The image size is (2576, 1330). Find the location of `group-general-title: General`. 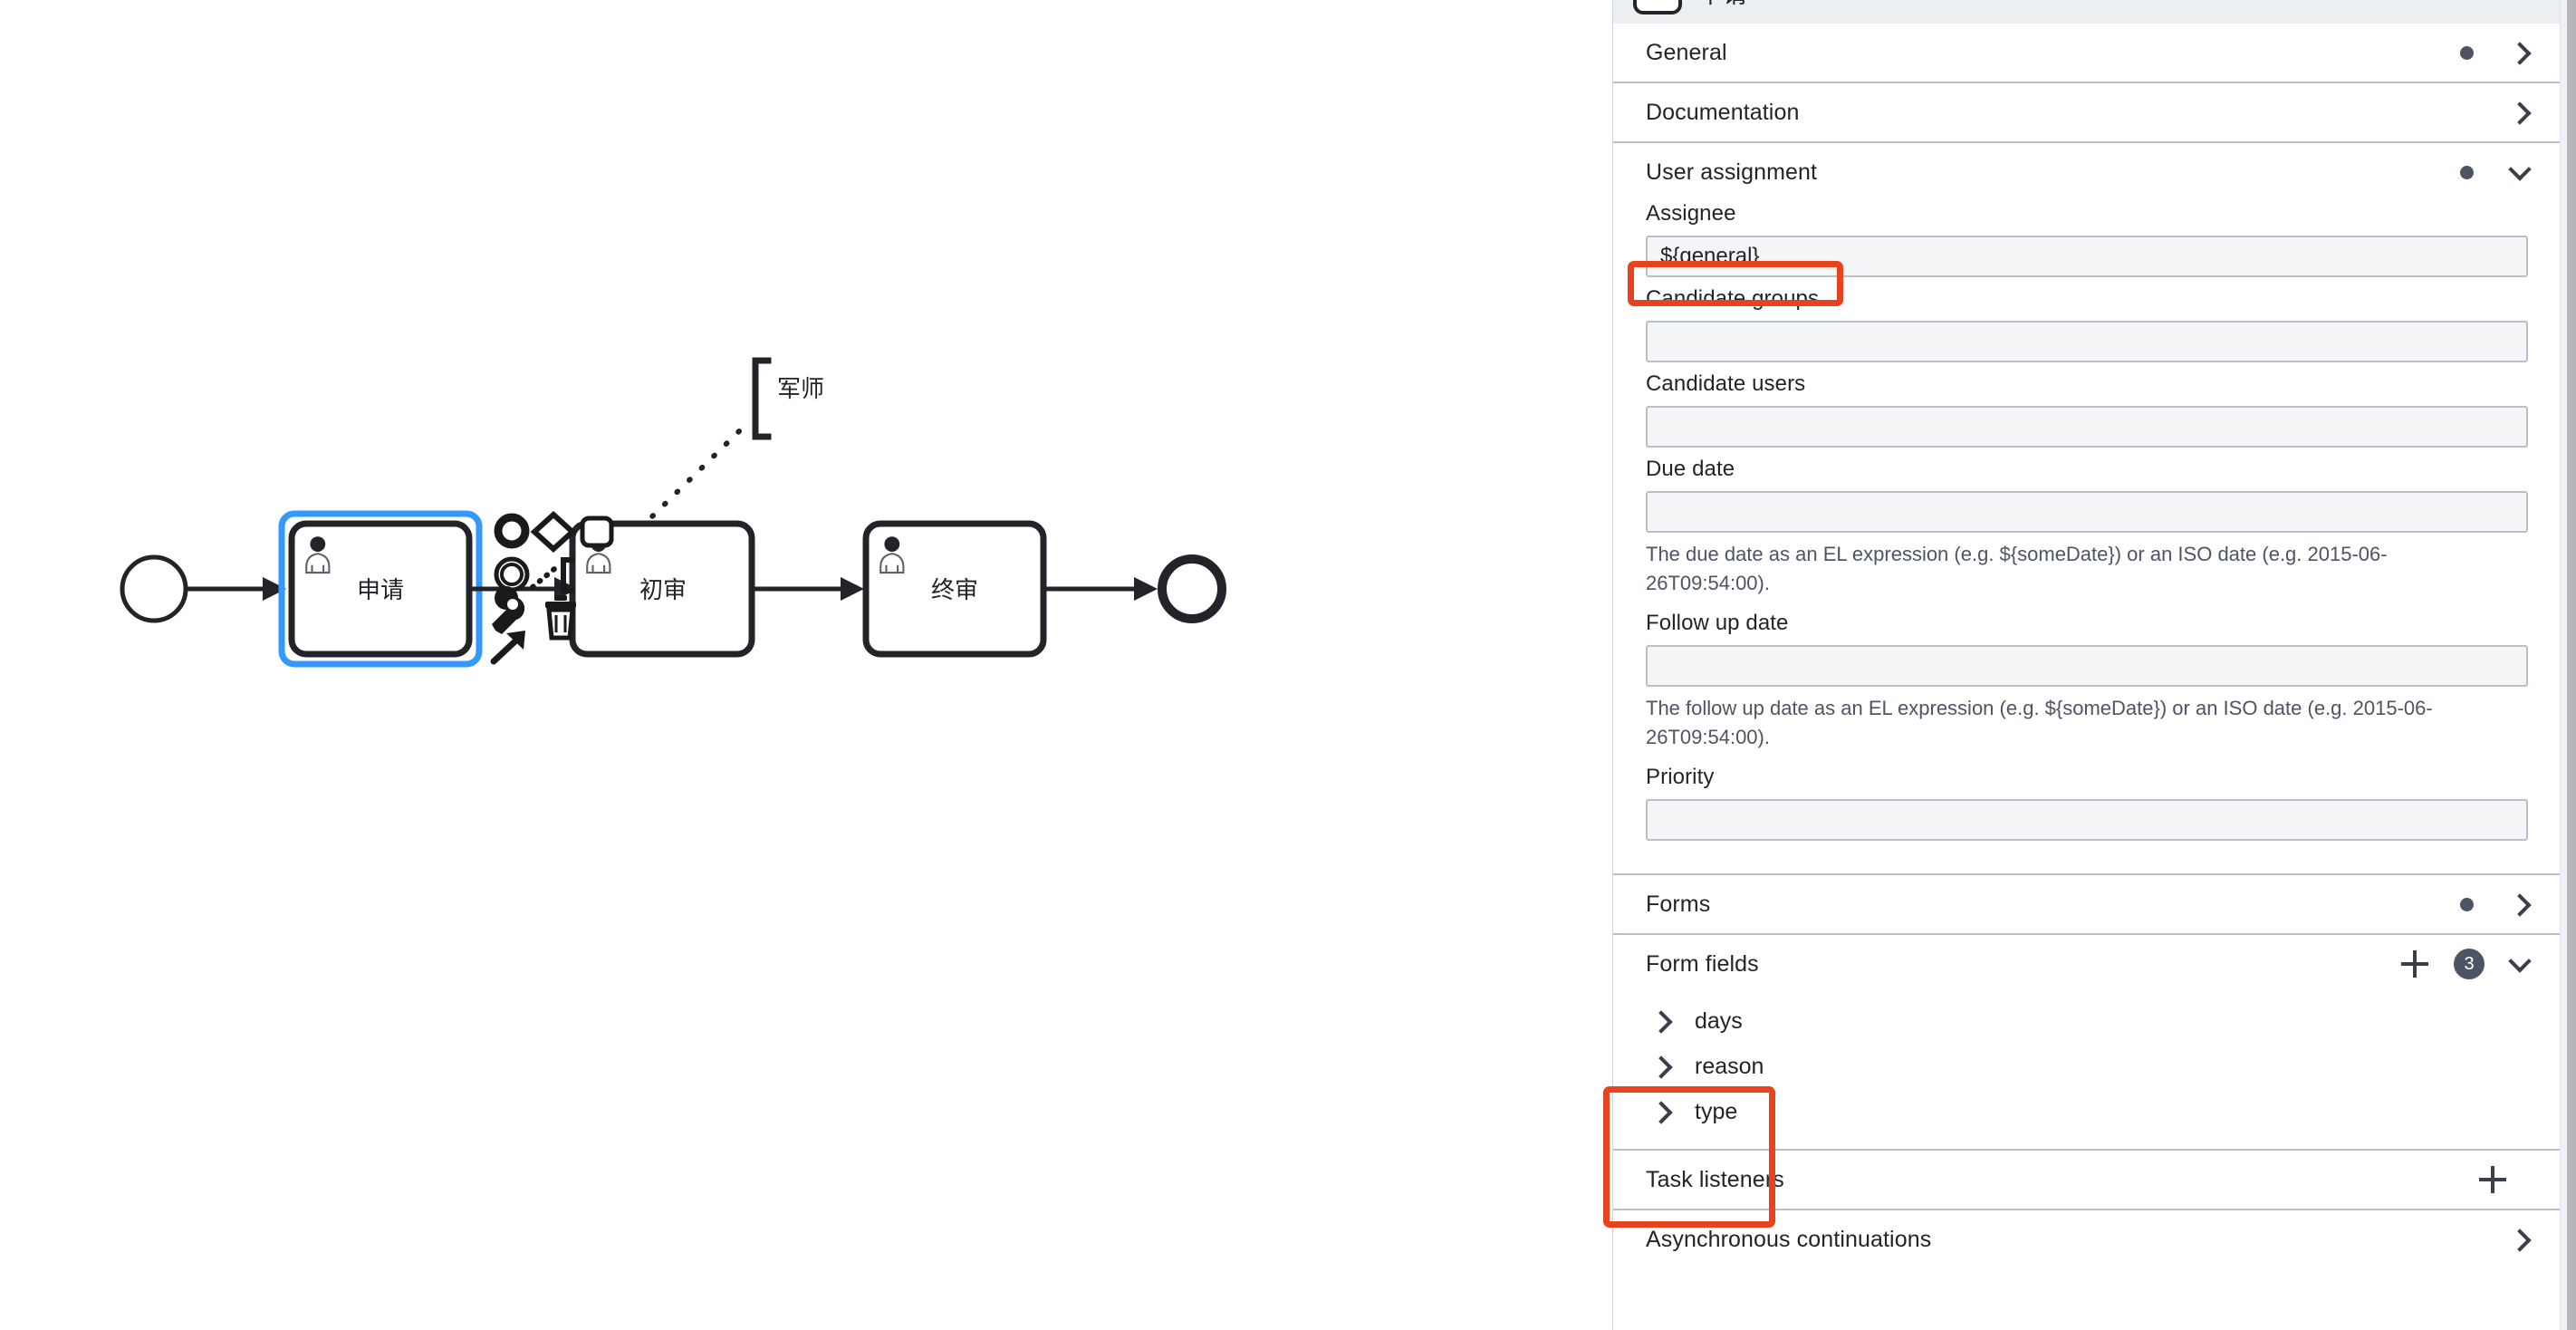

group-general-title: General is located at coordinates (1686, 52).